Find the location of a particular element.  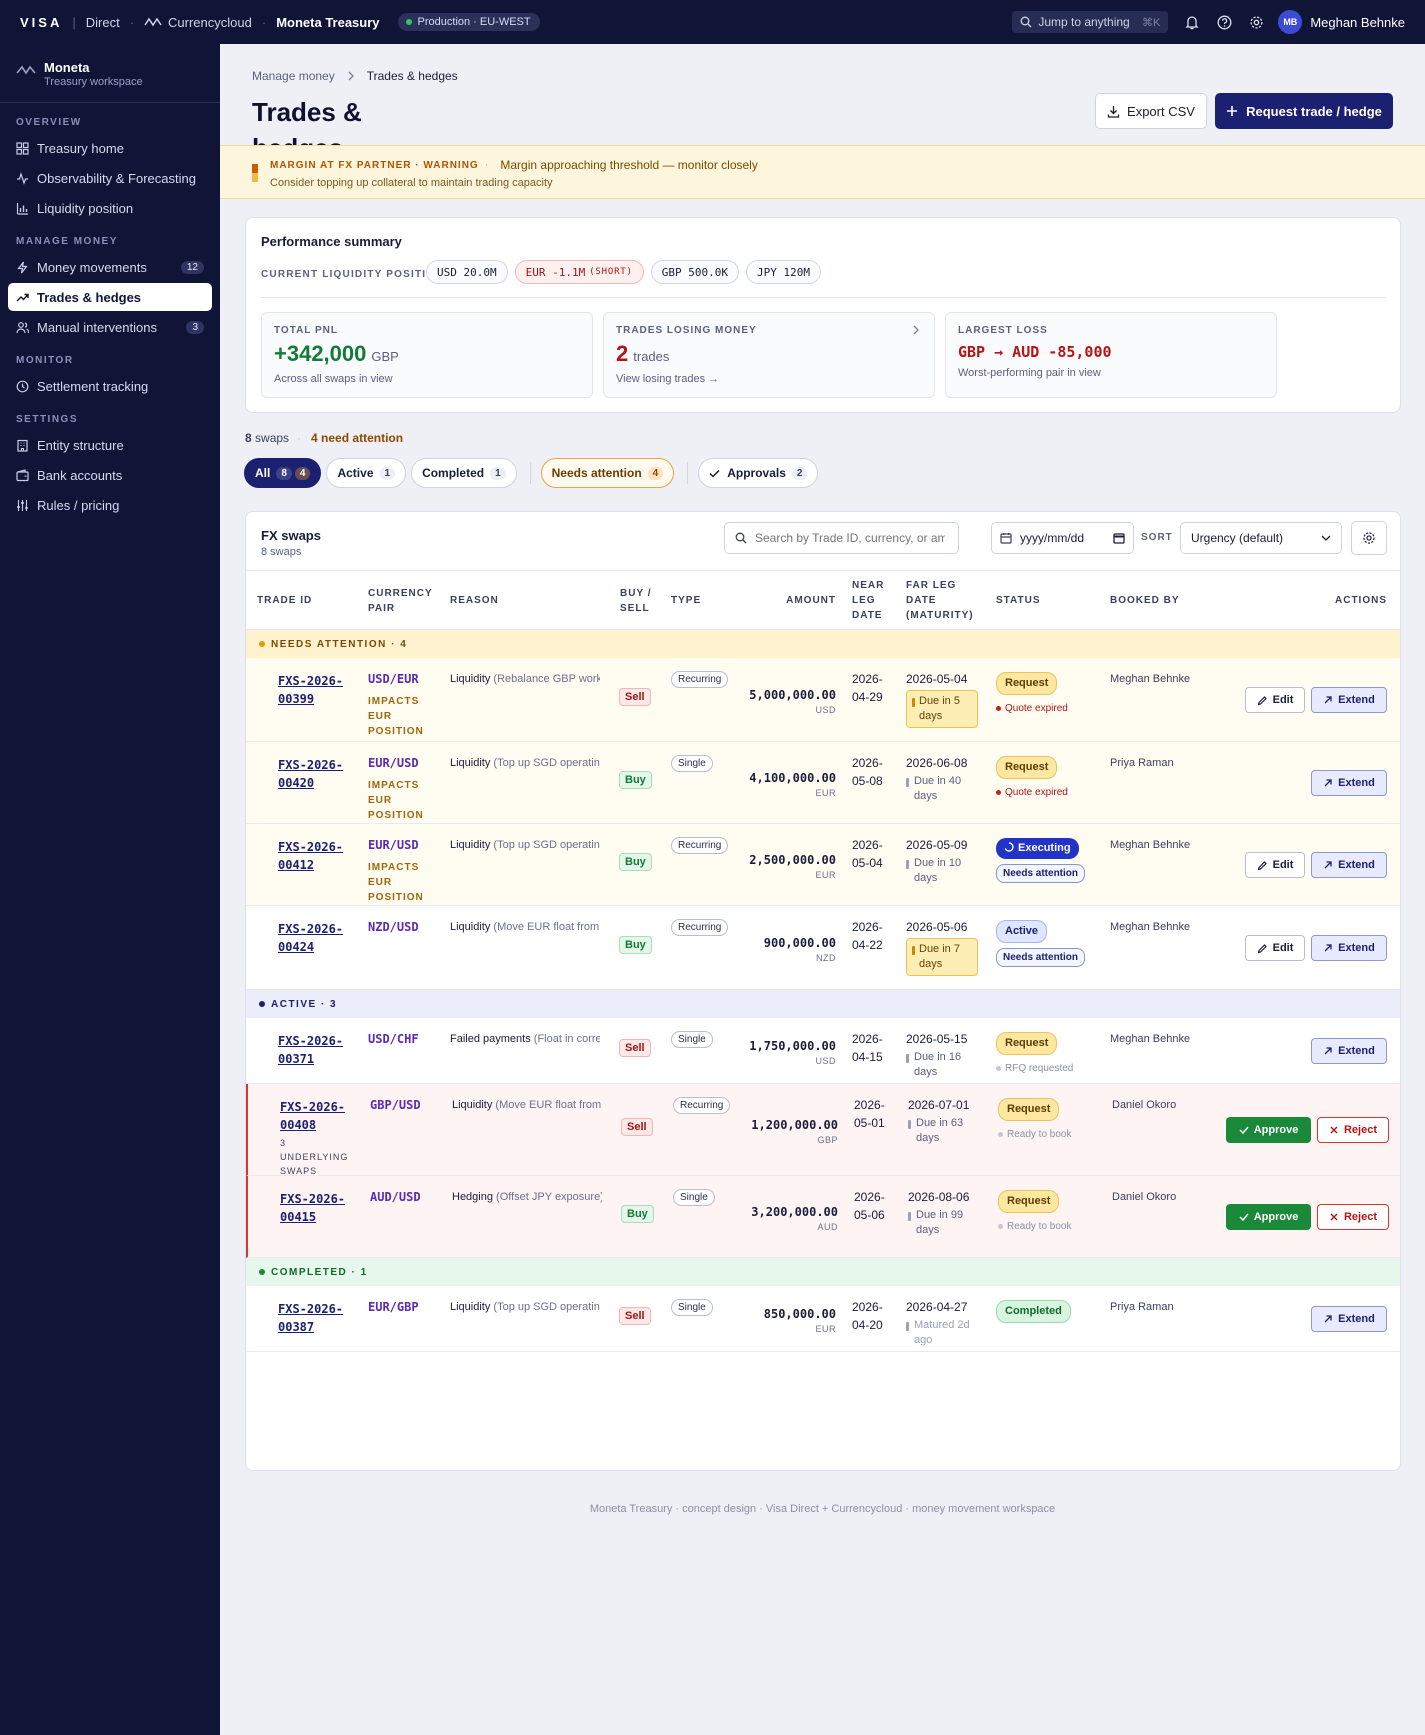

trade-id-link: FXS-2026-00399 is located at coordinates (313, 690).